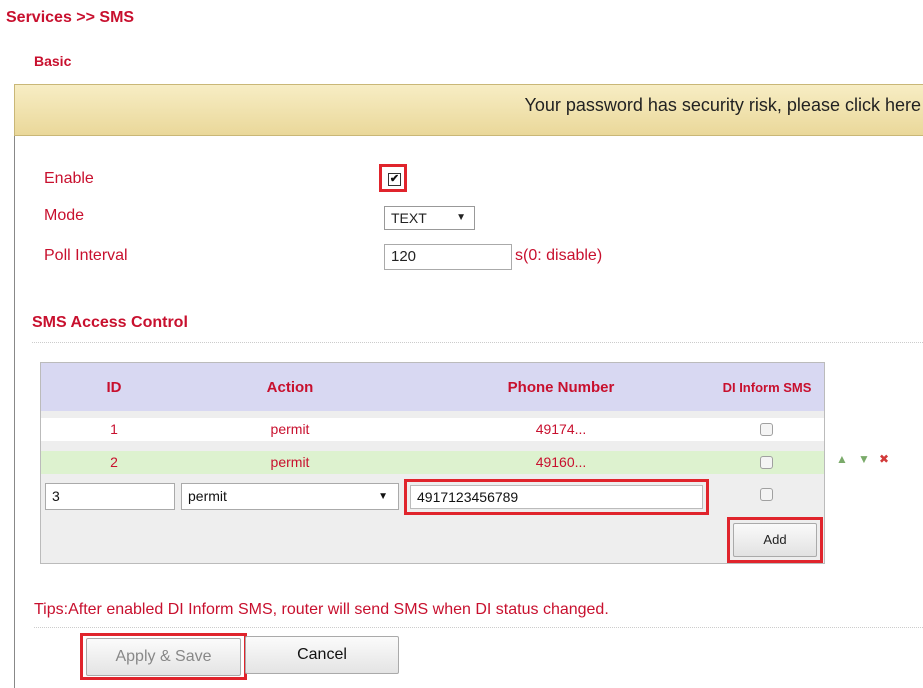 Image resolution: width=923 pixels, height=688 pixels. What do you see at coordinates (322, 655) in the screenshot?
I see `cancel-button: Cancel` at bounding box center [322, 655].